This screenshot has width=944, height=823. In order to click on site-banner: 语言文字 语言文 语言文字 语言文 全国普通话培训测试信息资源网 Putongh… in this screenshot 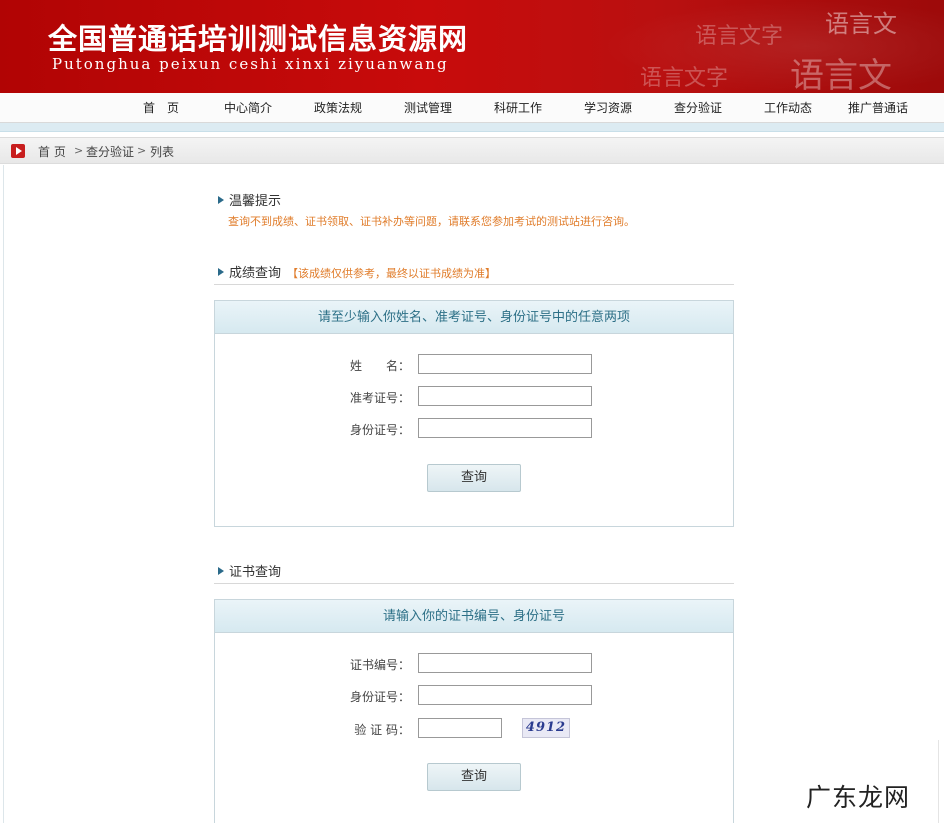, I will do `click(472, 46)`.